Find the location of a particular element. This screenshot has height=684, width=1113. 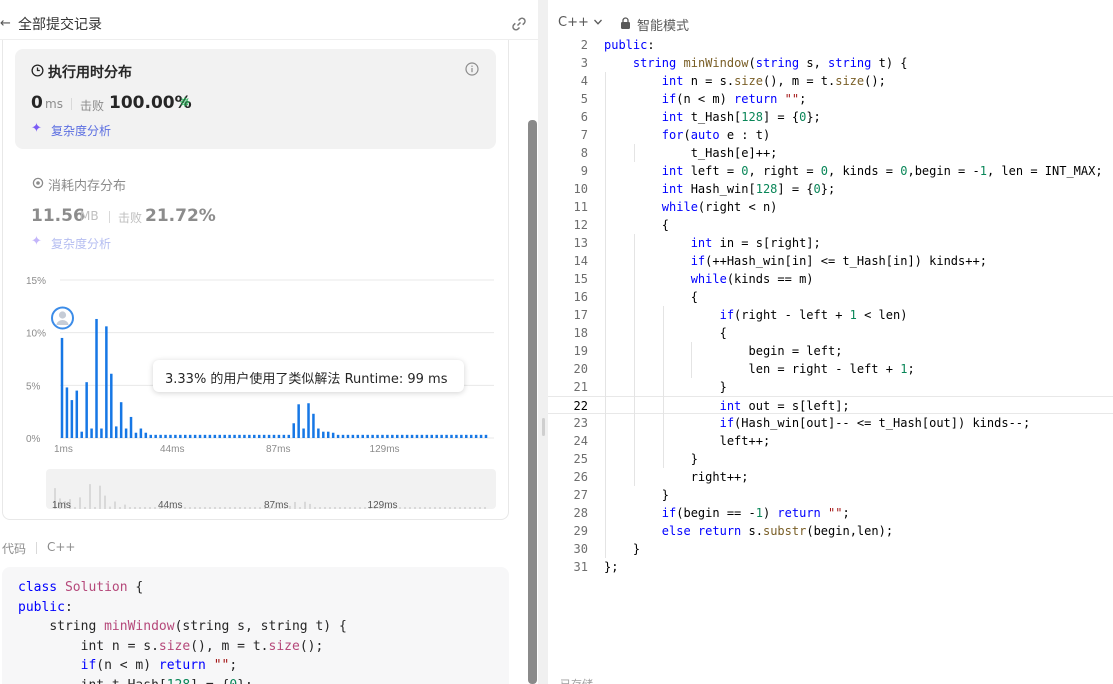

code-line: 8 t_Hash[e]++; is located at coordinates (830, 153).